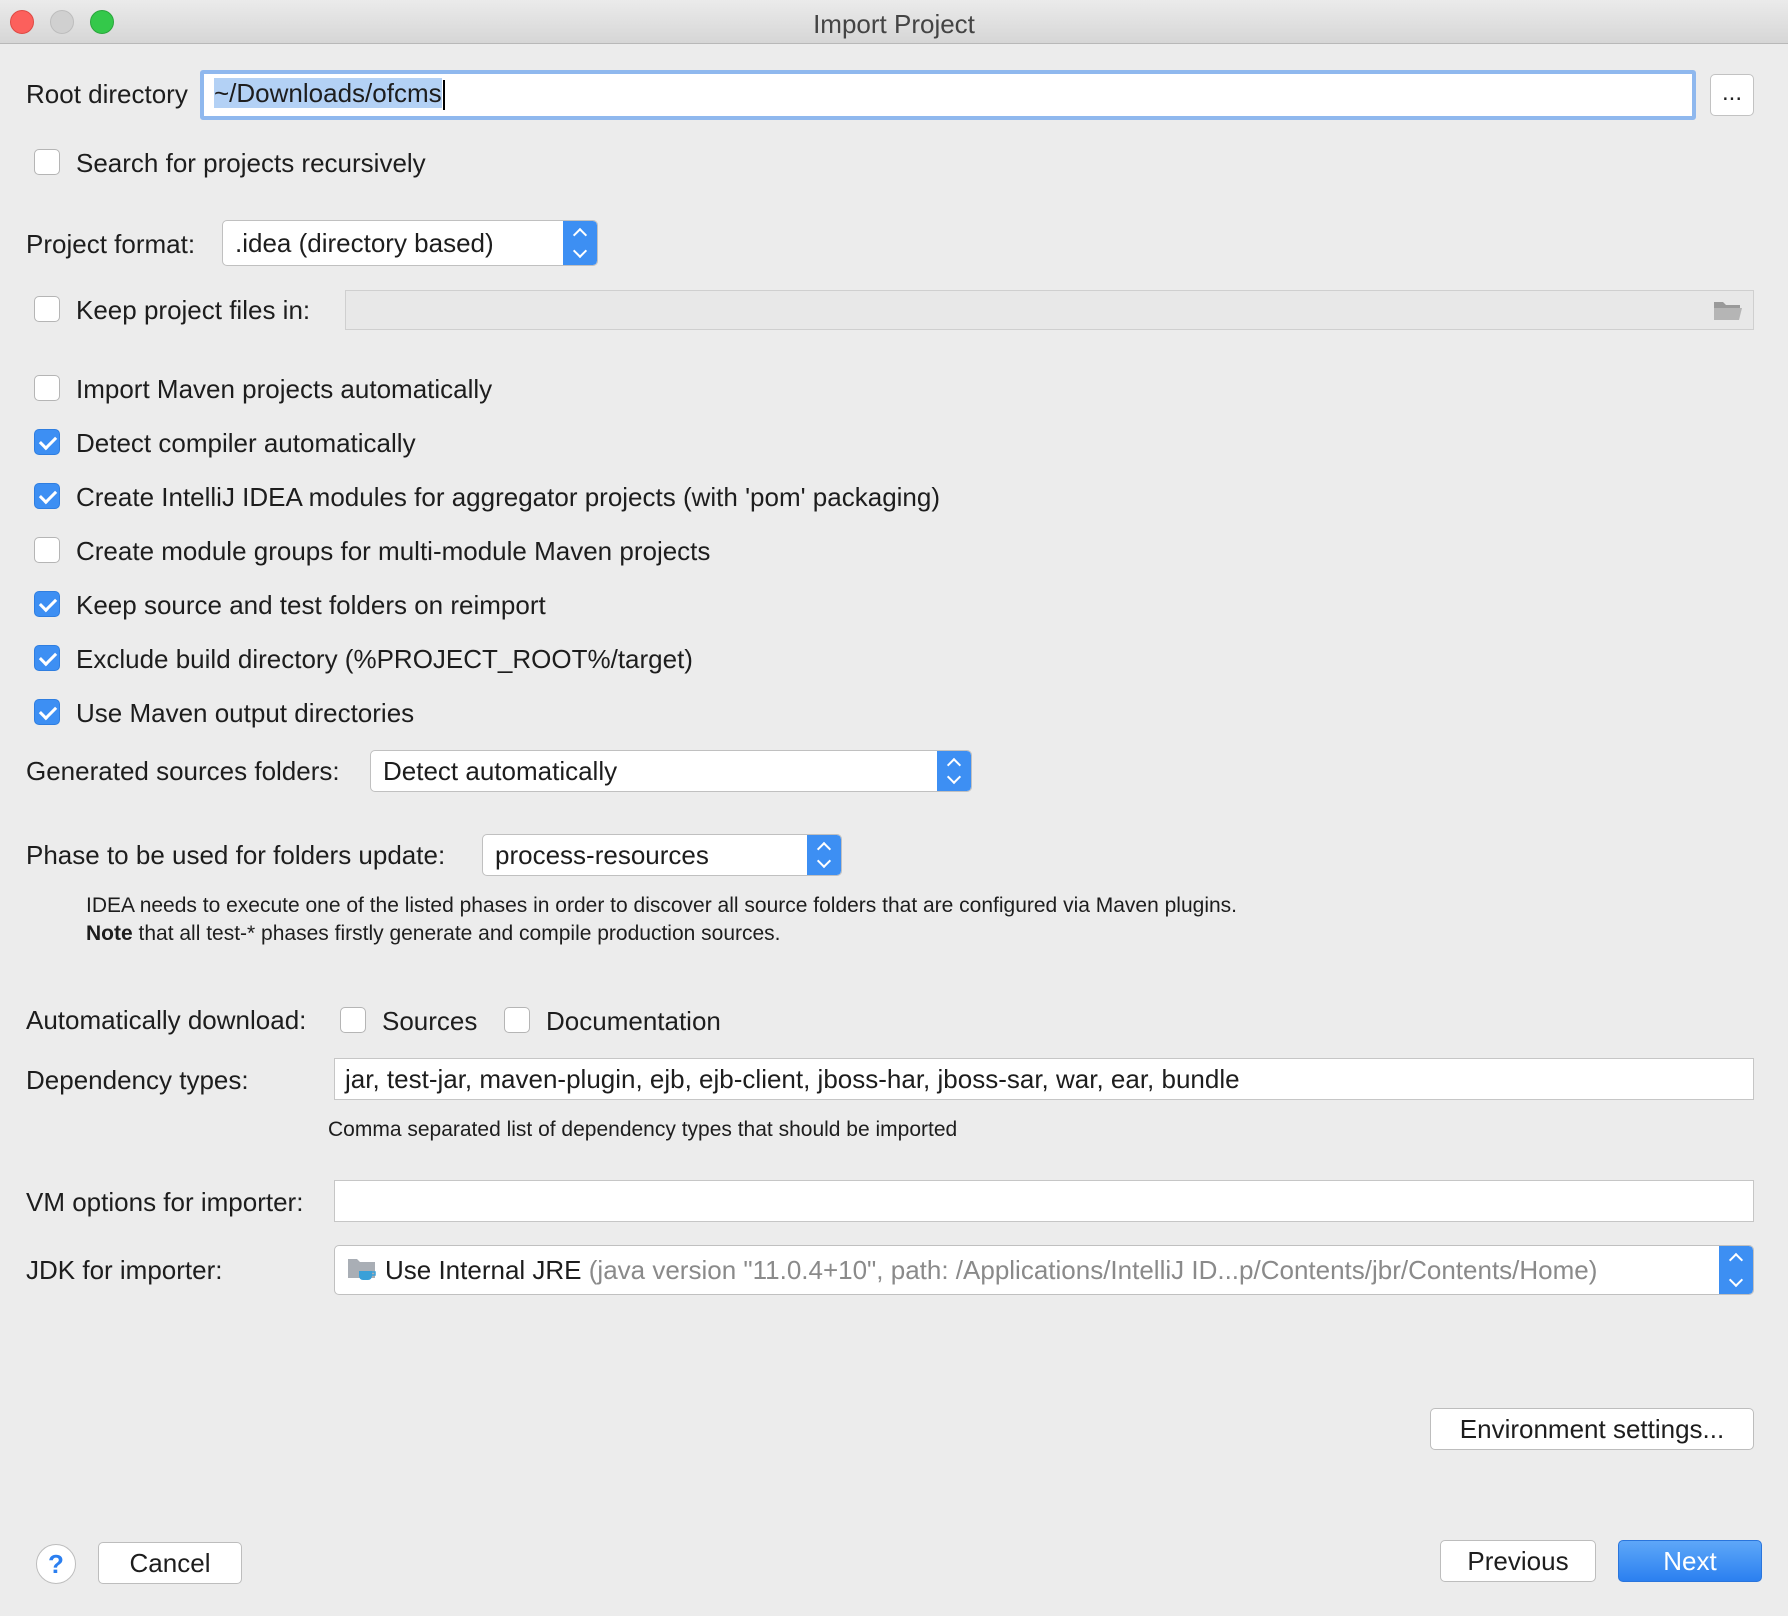 This screenshot has width=1788, height=1616. I want to click on module-groups-checkbox, so click(47, 550).